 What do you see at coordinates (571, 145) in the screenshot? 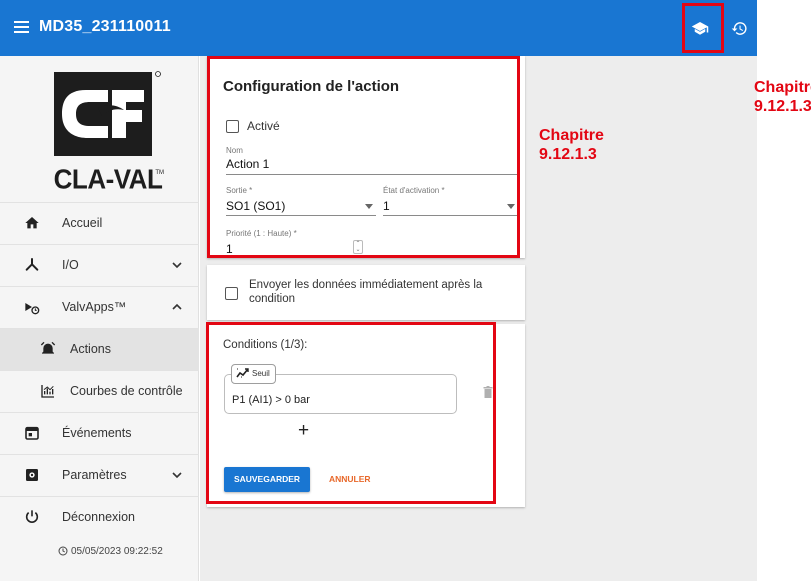
I see `annotation-label-inner: Chapitre 9.12.1.3` at bounding box center [571, 145].